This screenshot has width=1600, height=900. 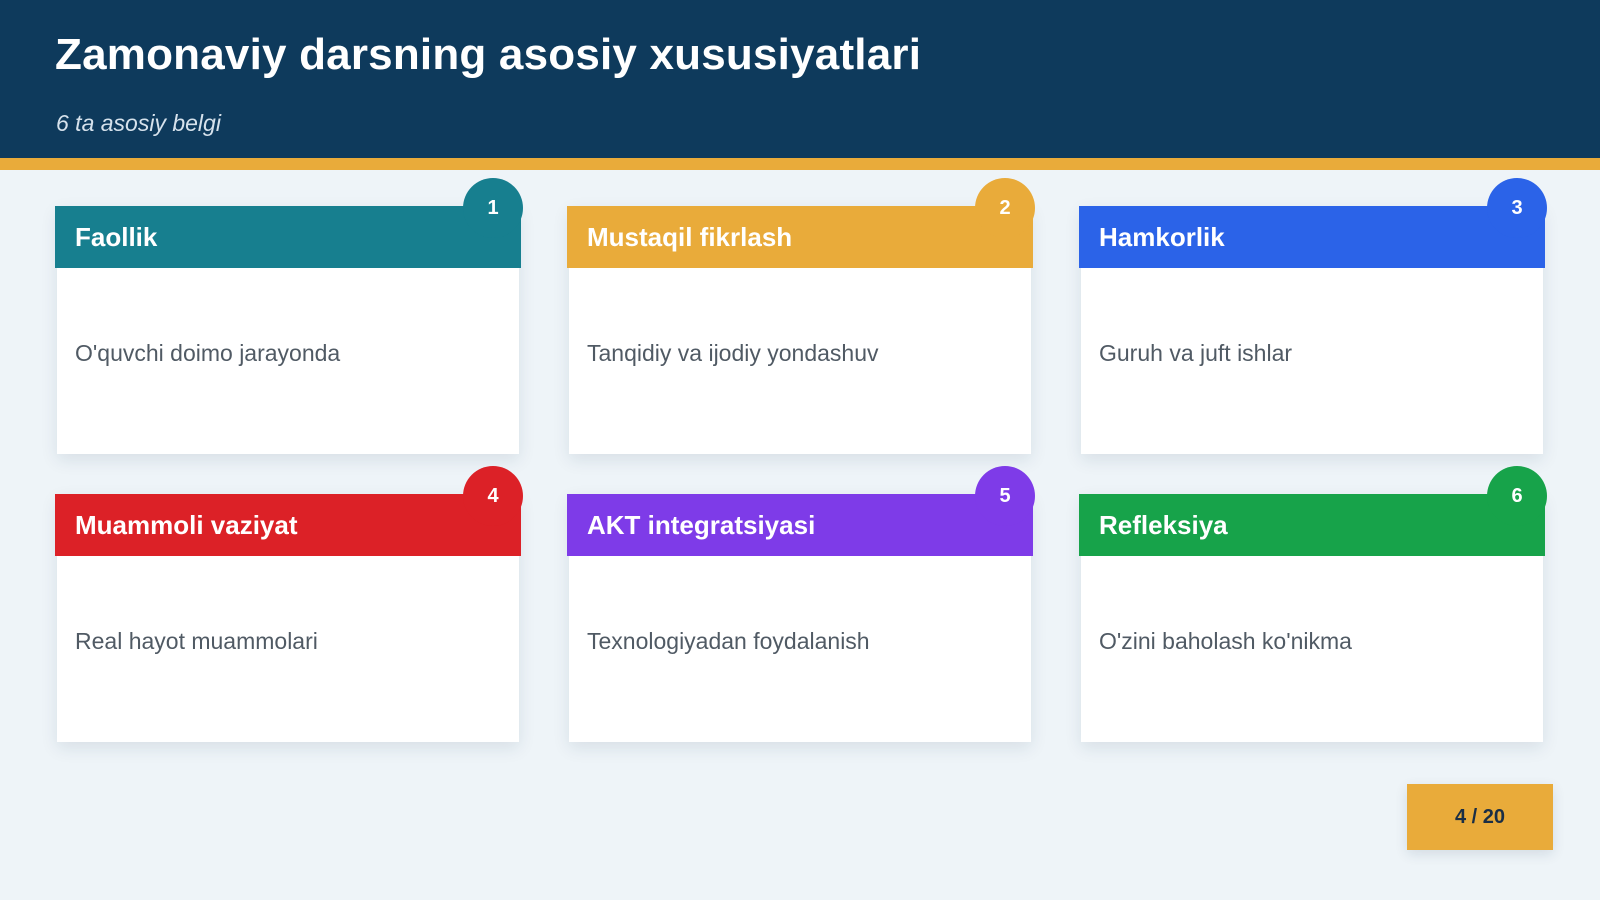 I want to click on card-header: AKT integratsiyasi, so click(x=800, y=525).